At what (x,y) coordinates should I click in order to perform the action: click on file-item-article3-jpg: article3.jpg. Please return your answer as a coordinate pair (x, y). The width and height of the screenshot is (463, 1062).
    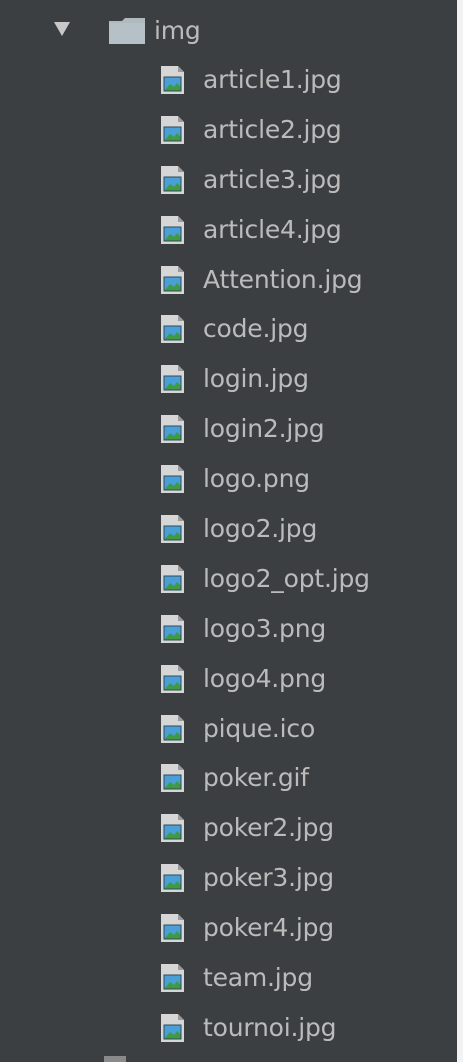
    Looking at the image, I should click on (228, 183).